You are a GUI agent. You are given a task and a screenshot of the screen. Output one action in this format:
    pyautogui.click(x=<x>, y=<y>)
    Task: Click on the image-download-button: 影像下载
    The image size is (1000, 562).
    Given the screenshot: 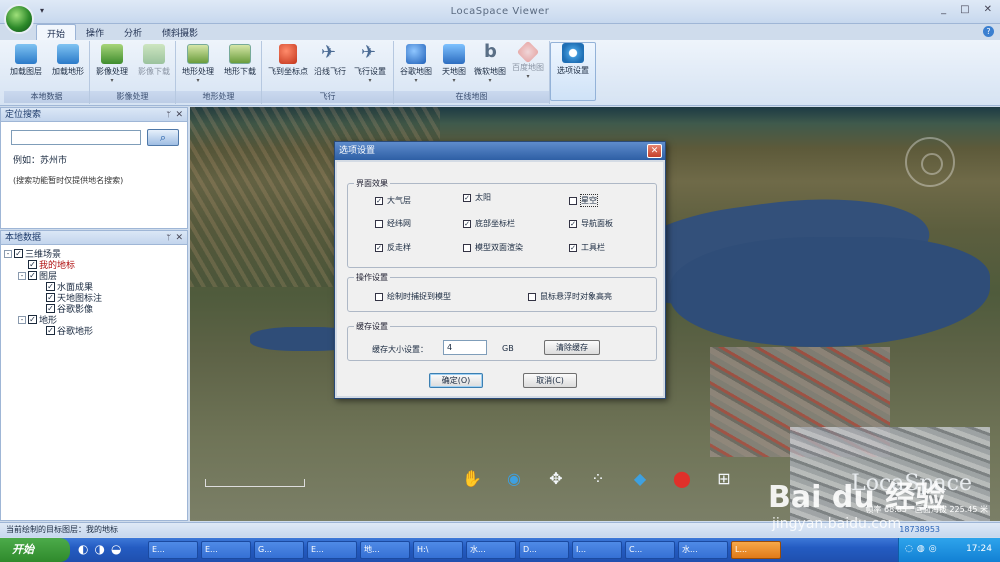 What is the action you would take?
    pyautogui.click(x=154, y=60)
    